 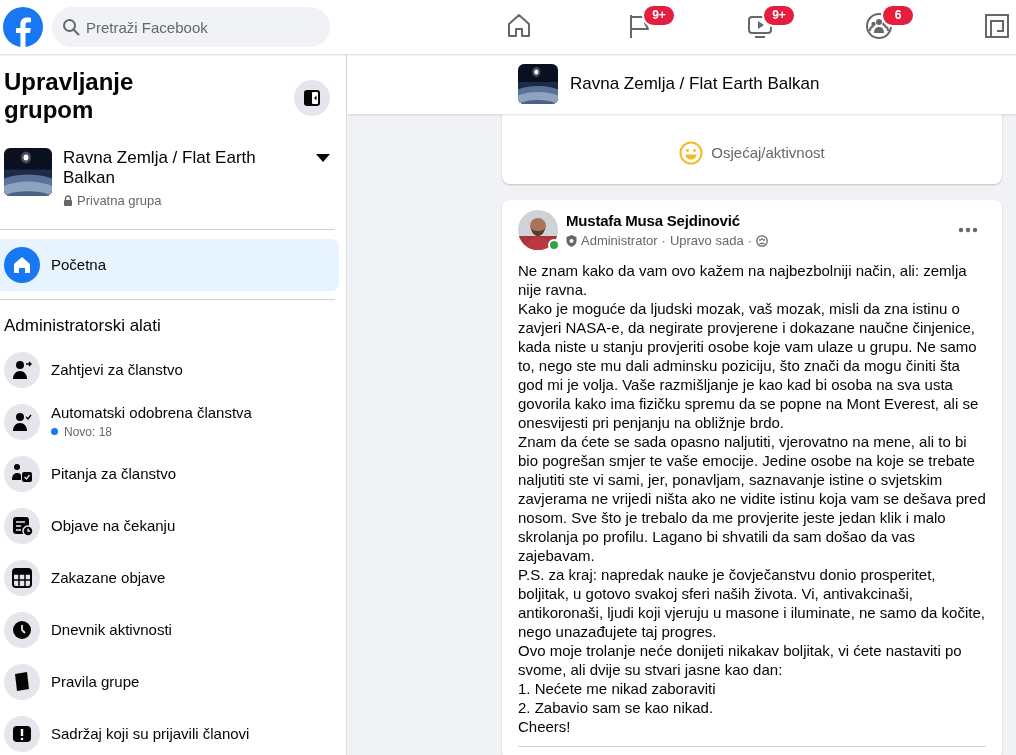 What do you see at coordinates (616, 707) in the screenshot?
I see `post-paragraph: 2. Zabavio sam se kao nikad.` at bounding box center [616, 707].